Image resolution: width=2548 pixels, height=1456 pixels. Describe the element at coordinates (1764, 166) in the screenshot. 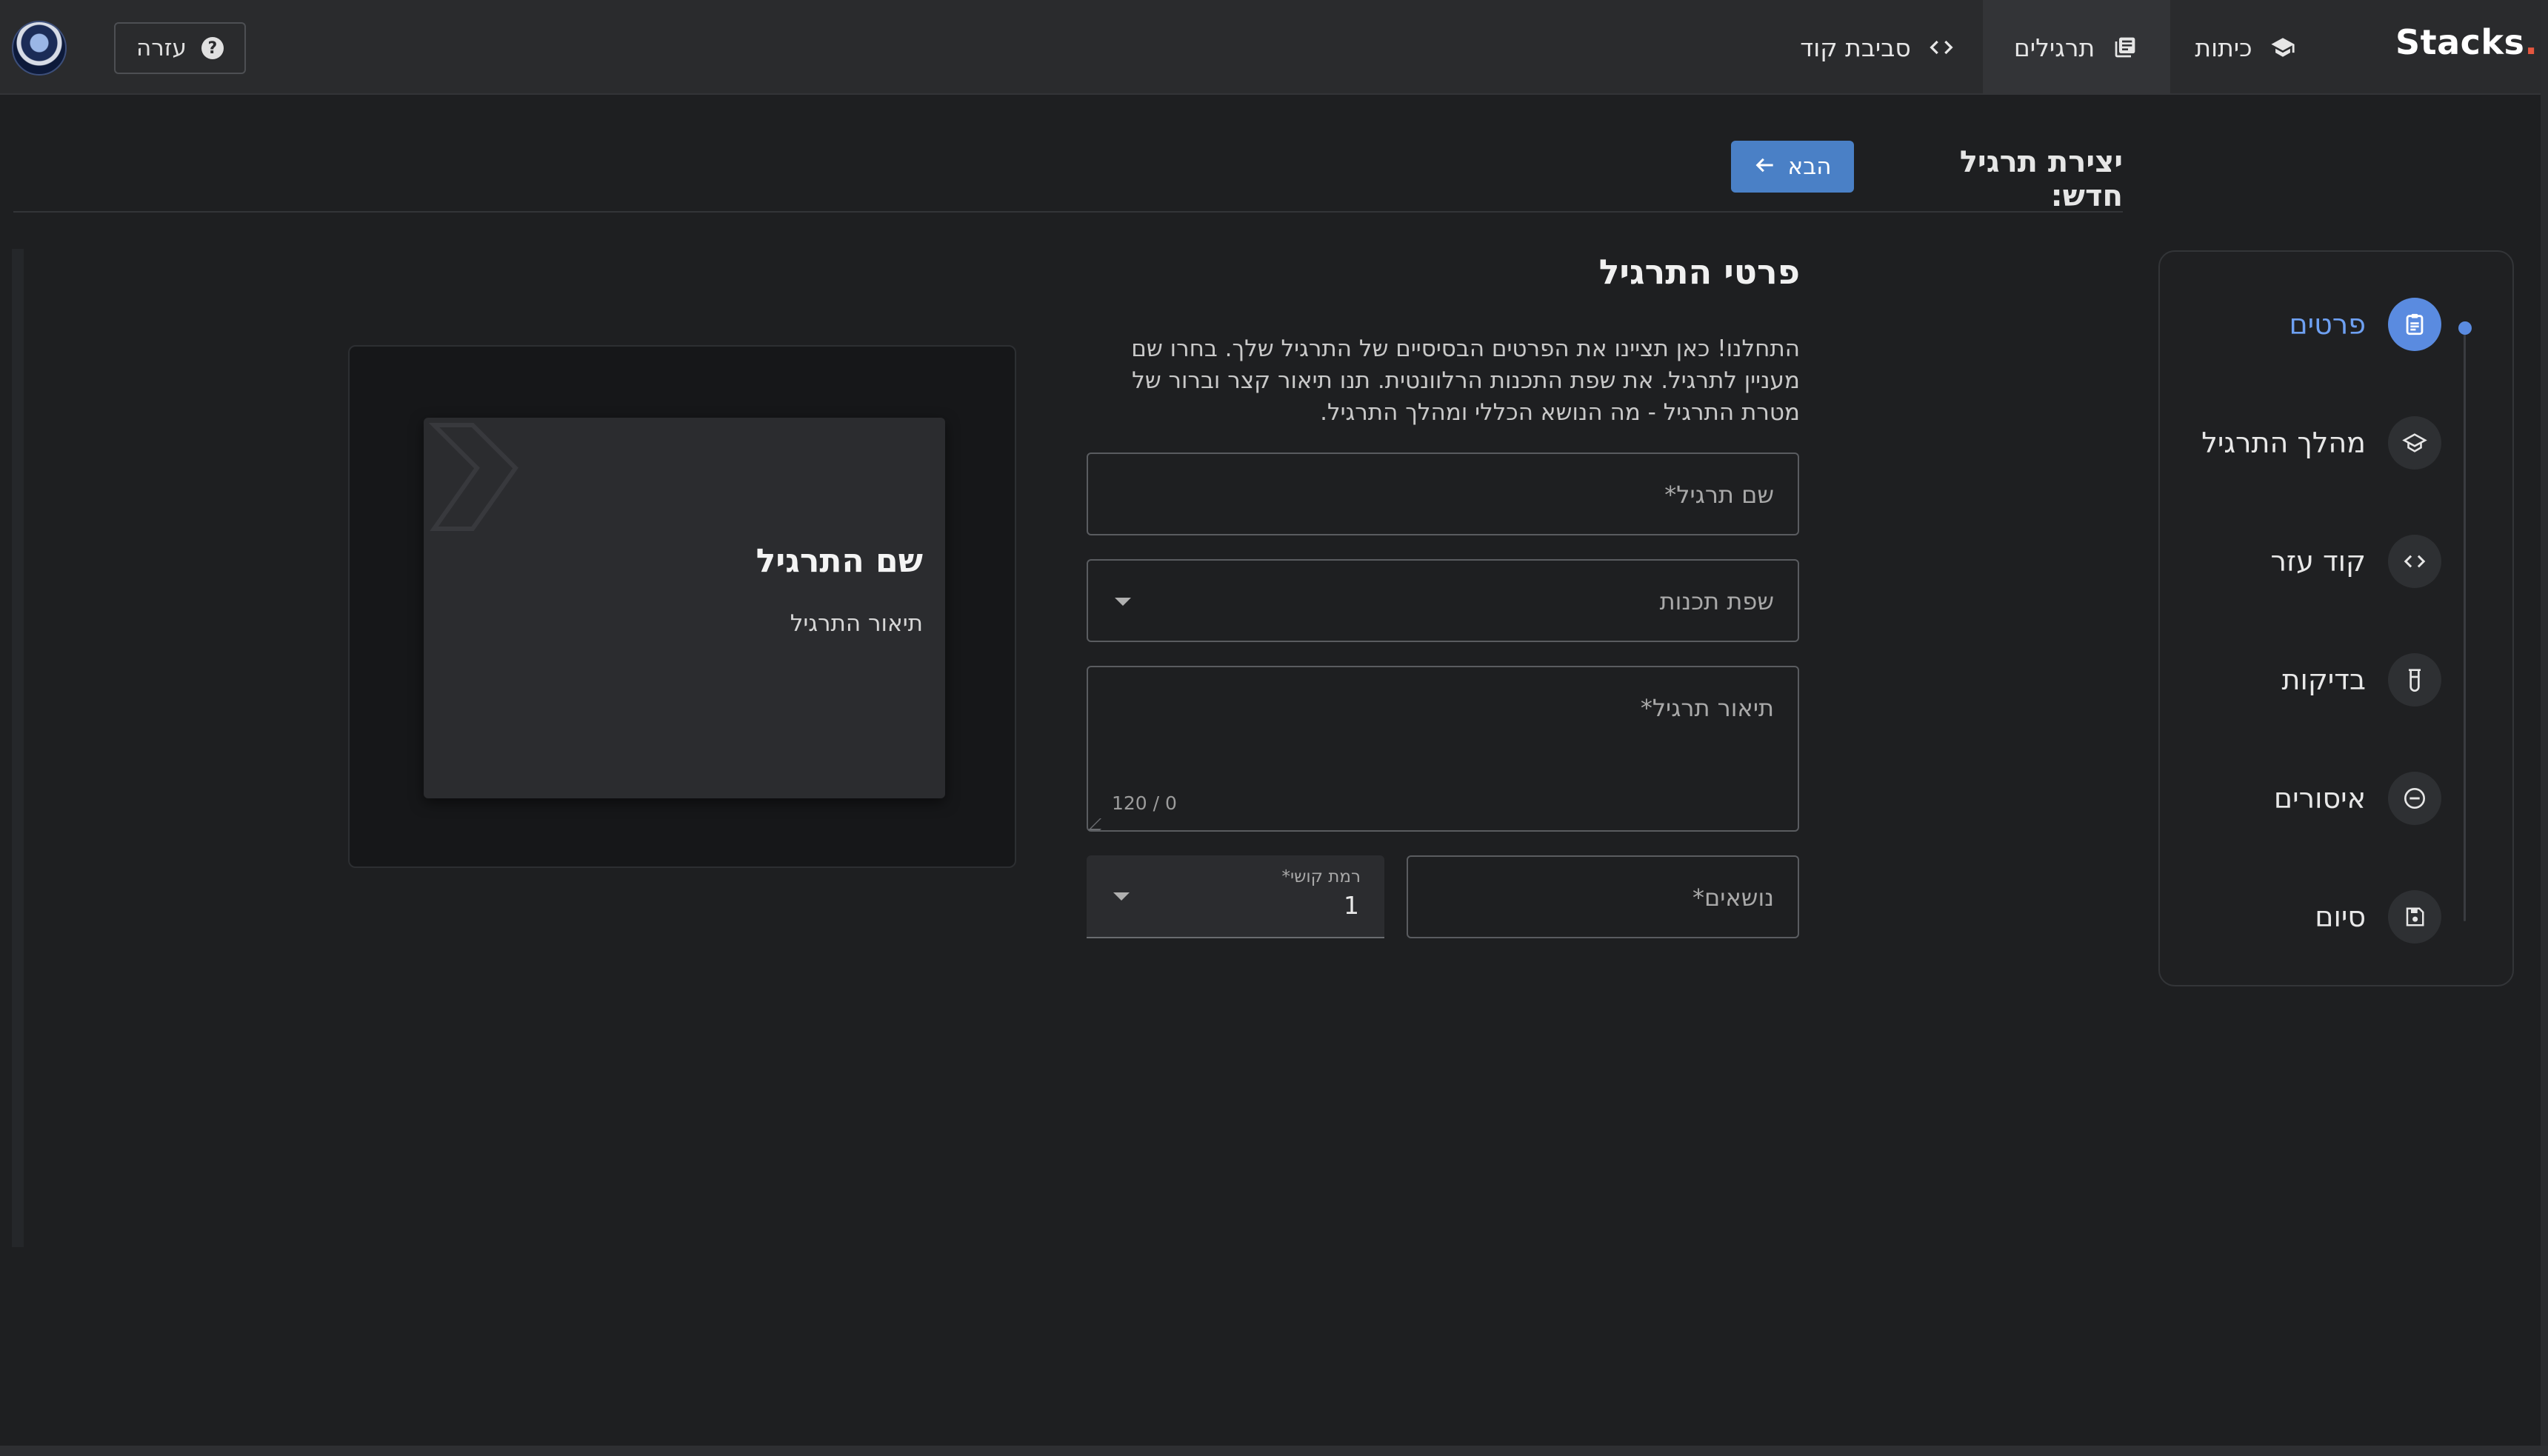

I see `arrow-left-icon` at that location.